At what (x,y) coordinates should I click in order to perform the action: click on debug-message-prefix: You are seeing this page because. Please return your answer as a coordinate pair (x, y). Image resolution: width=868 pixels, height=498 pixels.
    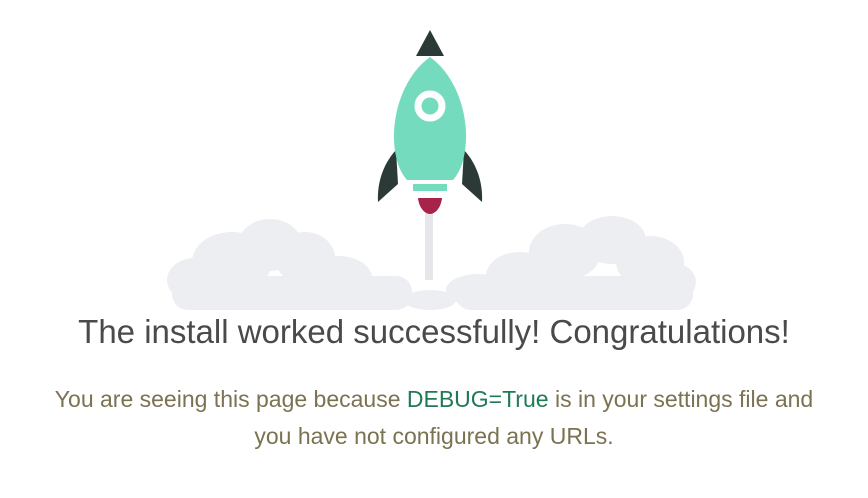
    Looking at the image, I should click on (230, 399).